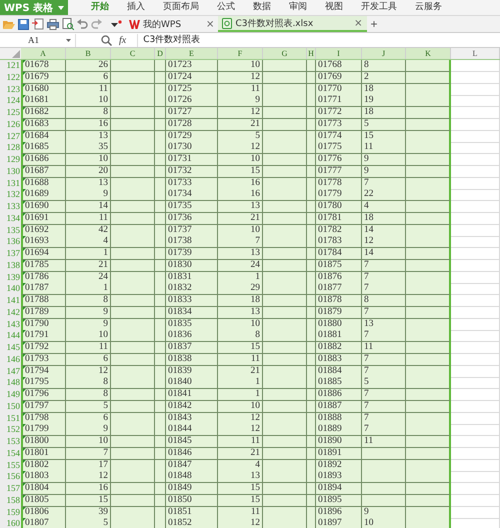 This screenshot has width=500, height=528. I want to click on row-header: 156, so click(10, 477).